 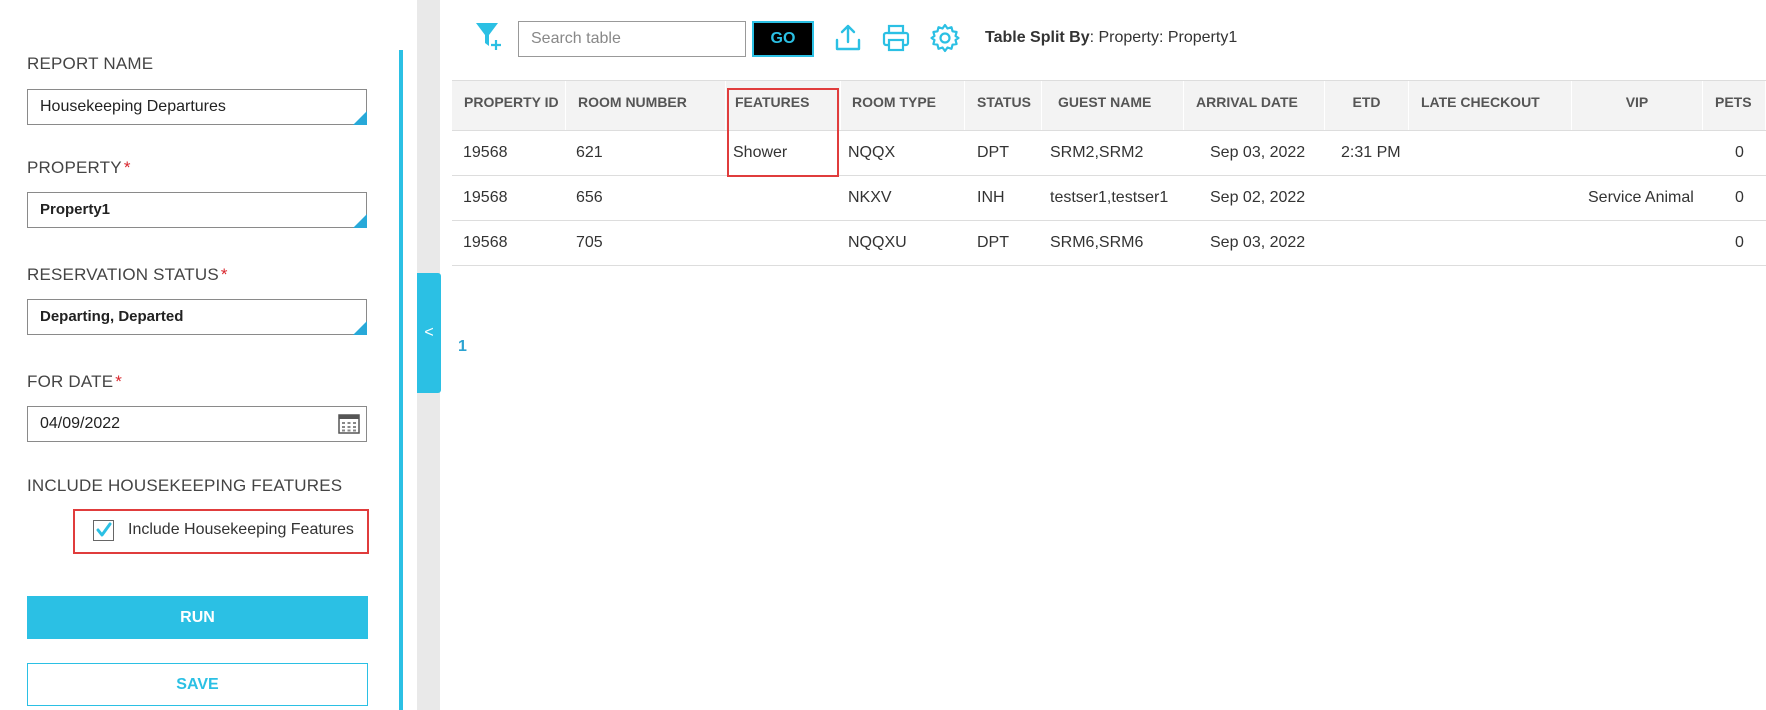 I want to click on calendar-icon, so click(x=349, y=424).